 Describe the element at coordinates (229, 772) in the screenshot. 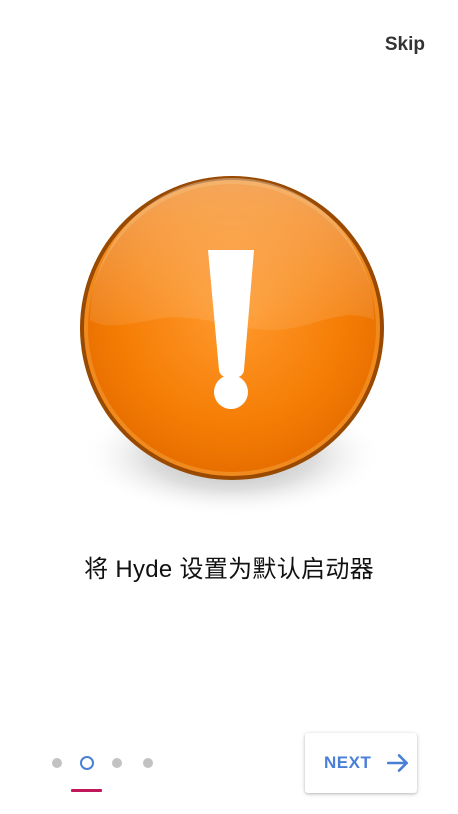

I see `bottom-navigation-bar: NEXT` at that location.